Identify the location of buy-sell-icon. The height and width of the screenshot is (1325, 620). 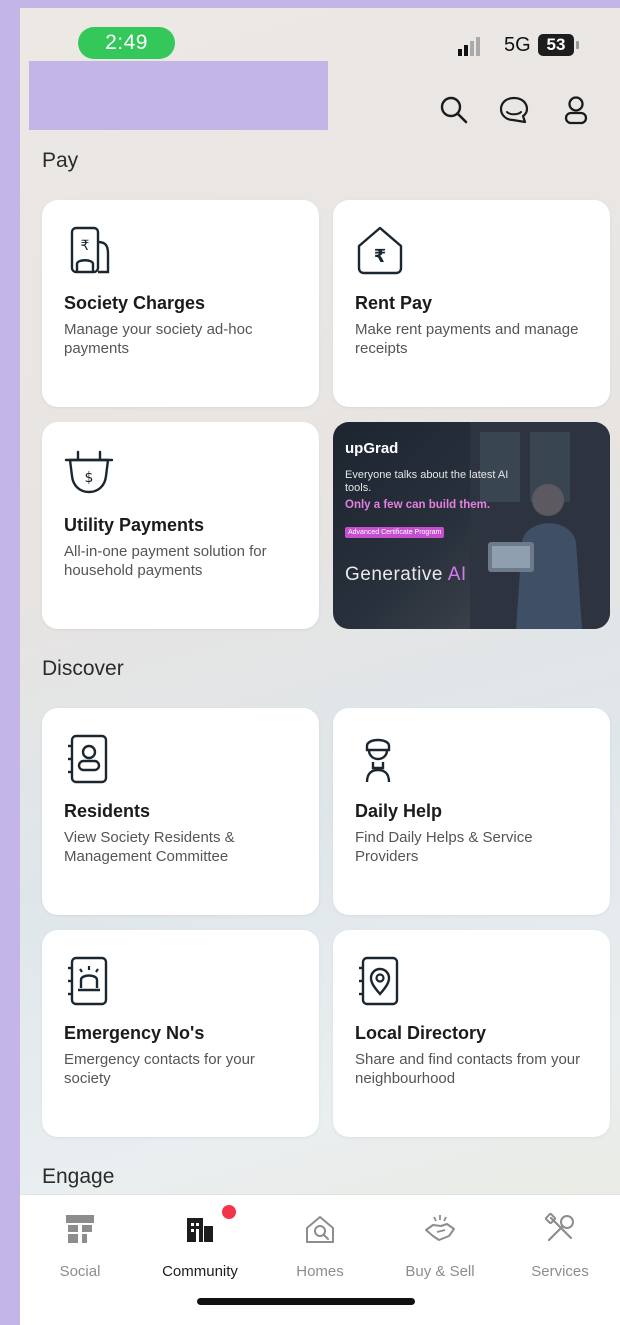
(440, 1228).